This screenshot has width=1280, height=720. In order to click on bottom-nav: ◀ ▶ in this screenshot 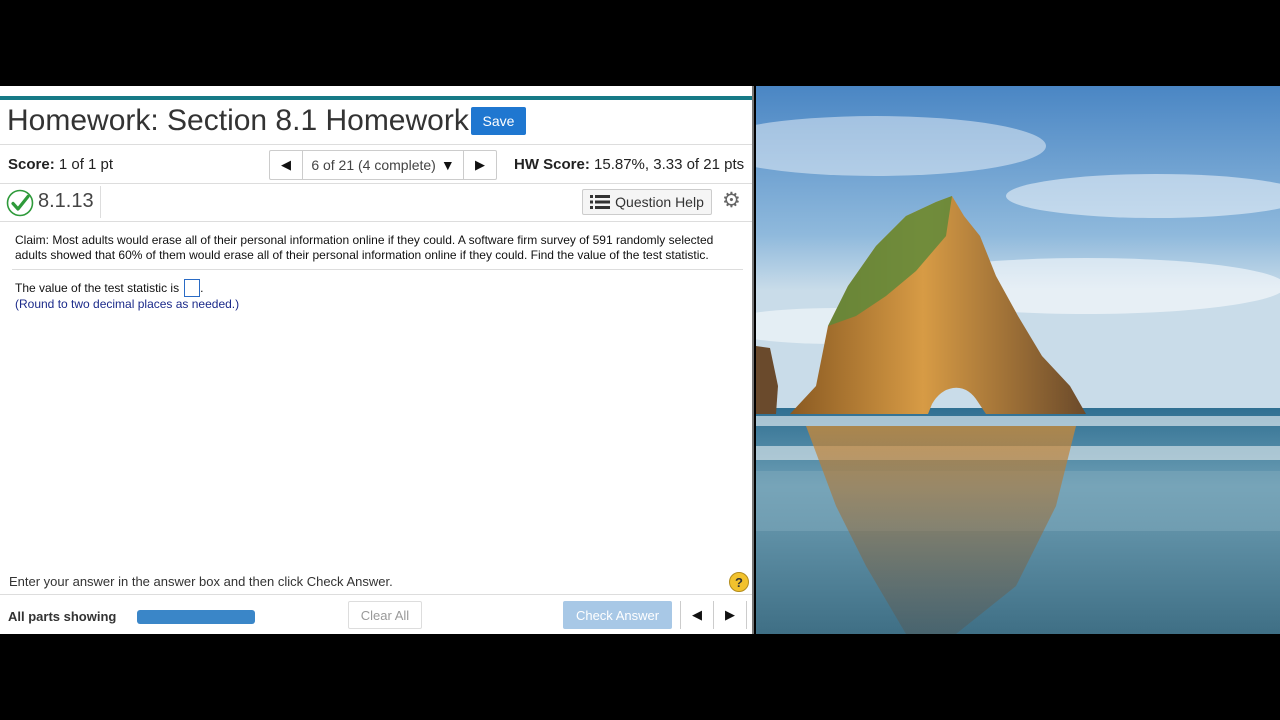, I will do `click(713, 615)`.